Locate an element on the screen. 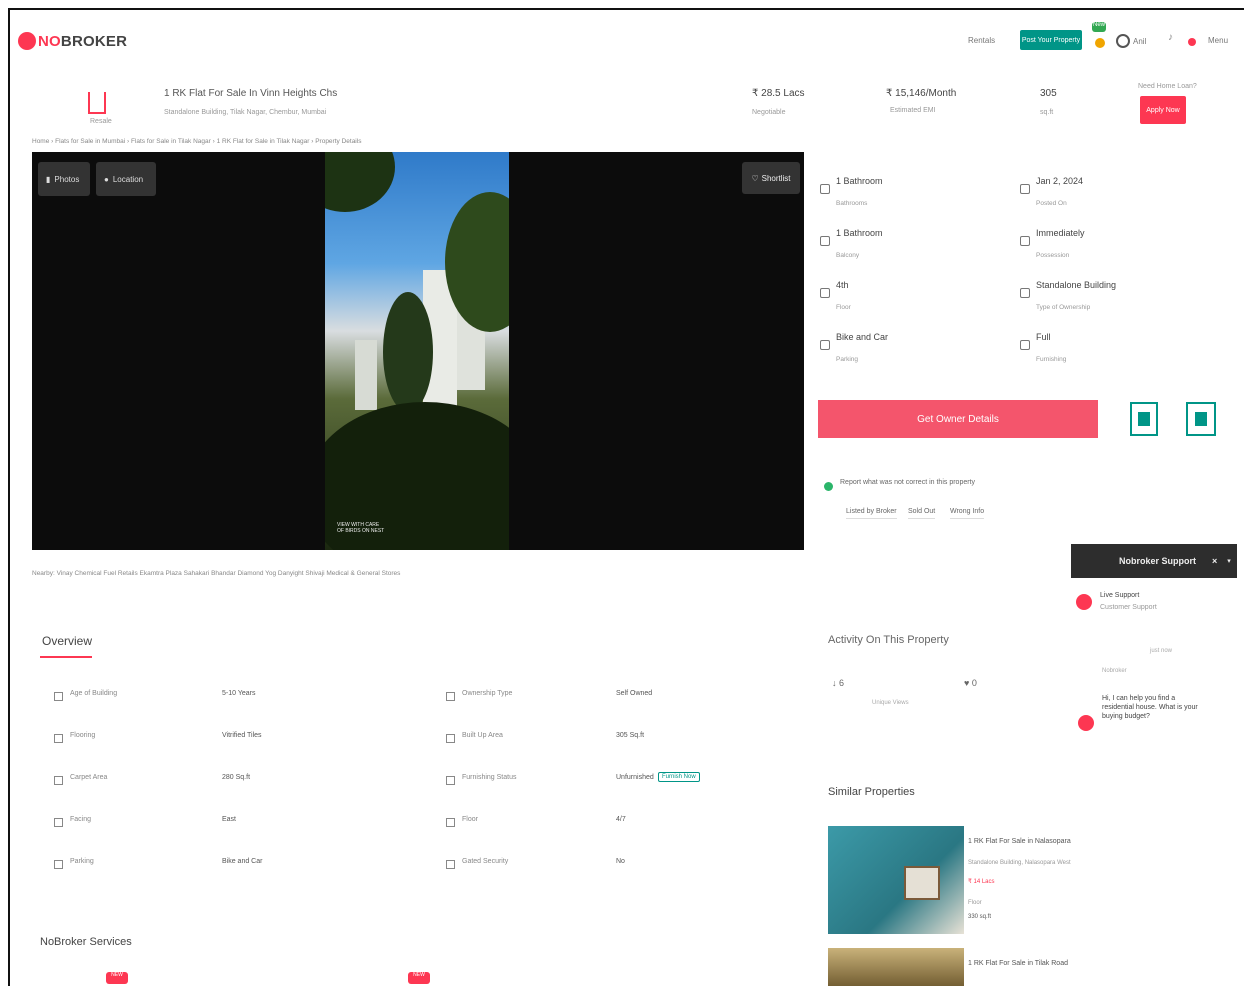 This screenshot has width=1251, height=986. overview-value: 4/7 is located at coordinates (621, 819).